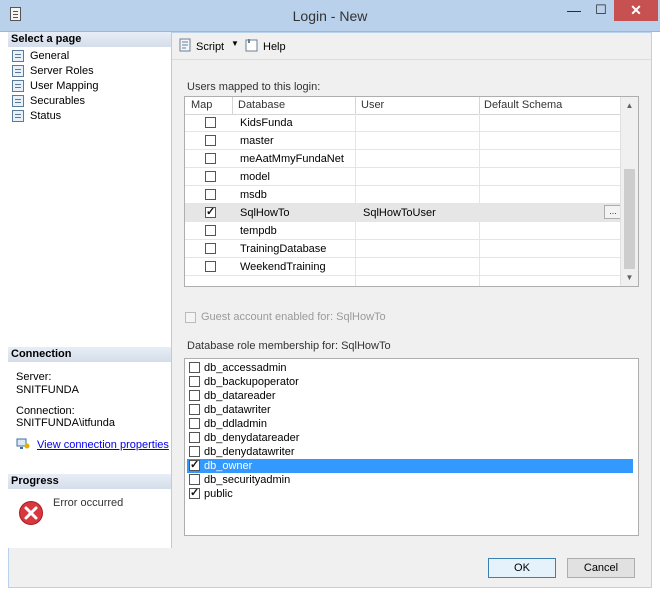 Image resolution: width=660 pixels, height=596 pixels. What do you see at coordinates (410, 452) in the screenshot?
I see `role-item: db_denydatawriter` at bounding box center [410, 452].